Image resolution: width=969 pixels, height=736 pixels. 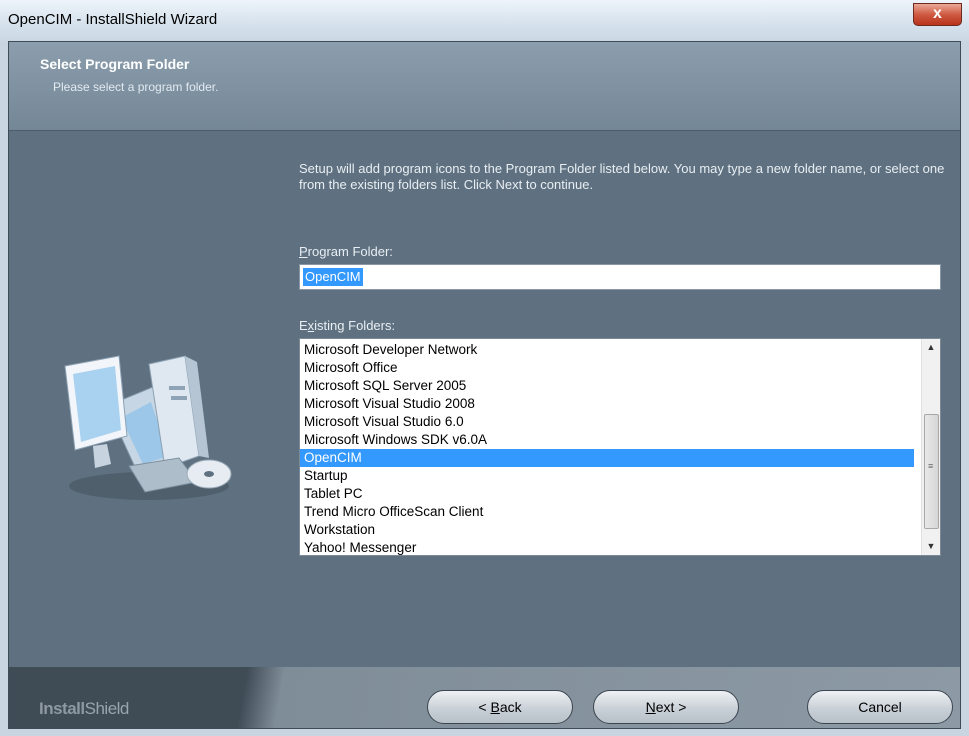 What do you see at coordinates (495, 707) in the screenshot?
I see `back-accelerator: B` at bounding box center [495, 707].